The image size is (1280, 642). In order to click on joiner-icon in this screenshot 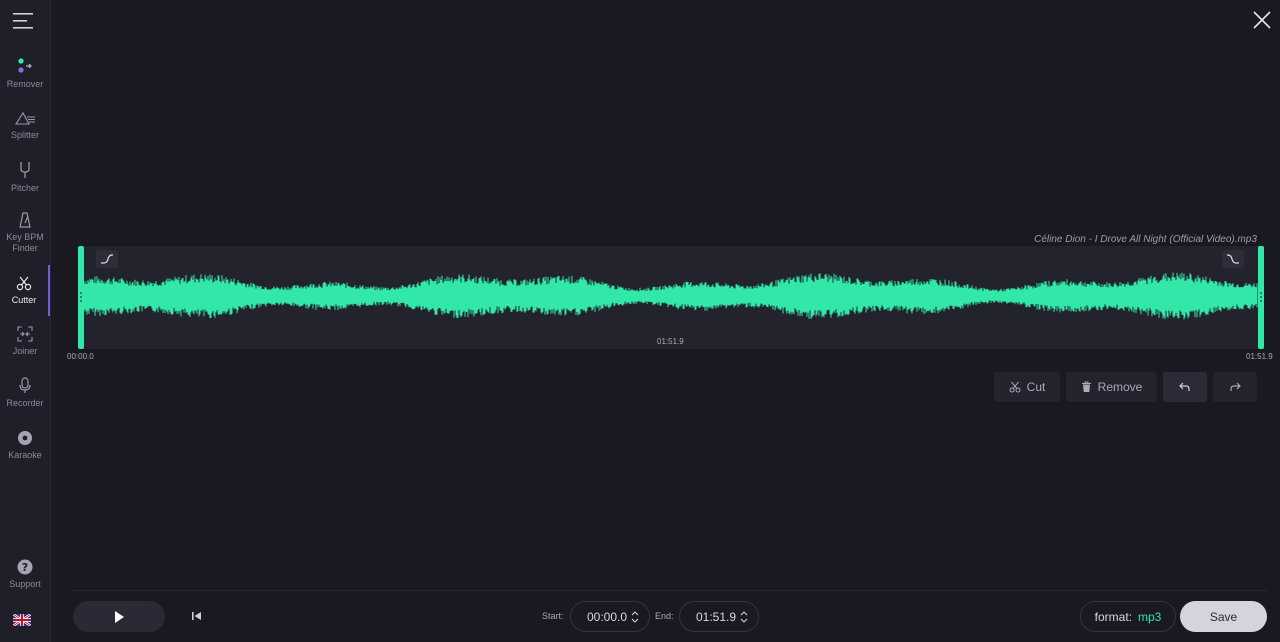, I will do `click(25, 334)`.